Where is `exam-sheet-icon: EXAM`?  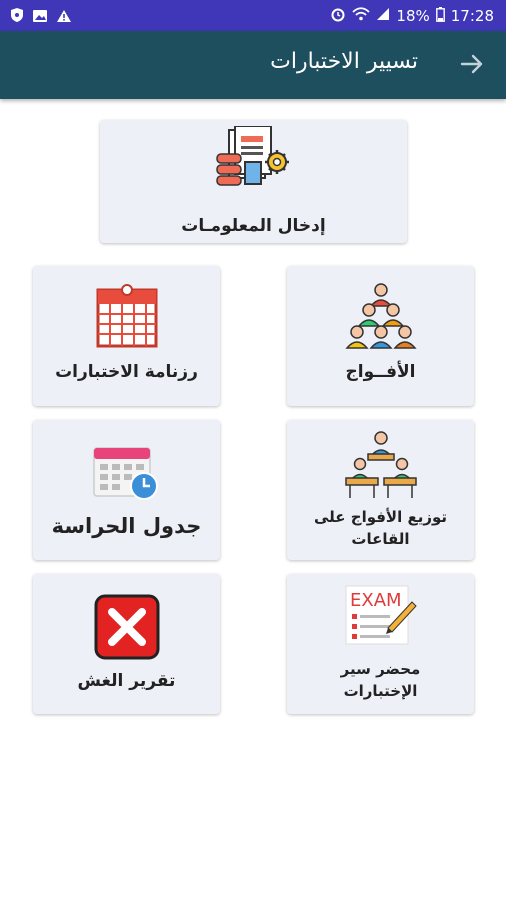 exam-sheet-icon: EXAM is located at coordinates (381, 618).